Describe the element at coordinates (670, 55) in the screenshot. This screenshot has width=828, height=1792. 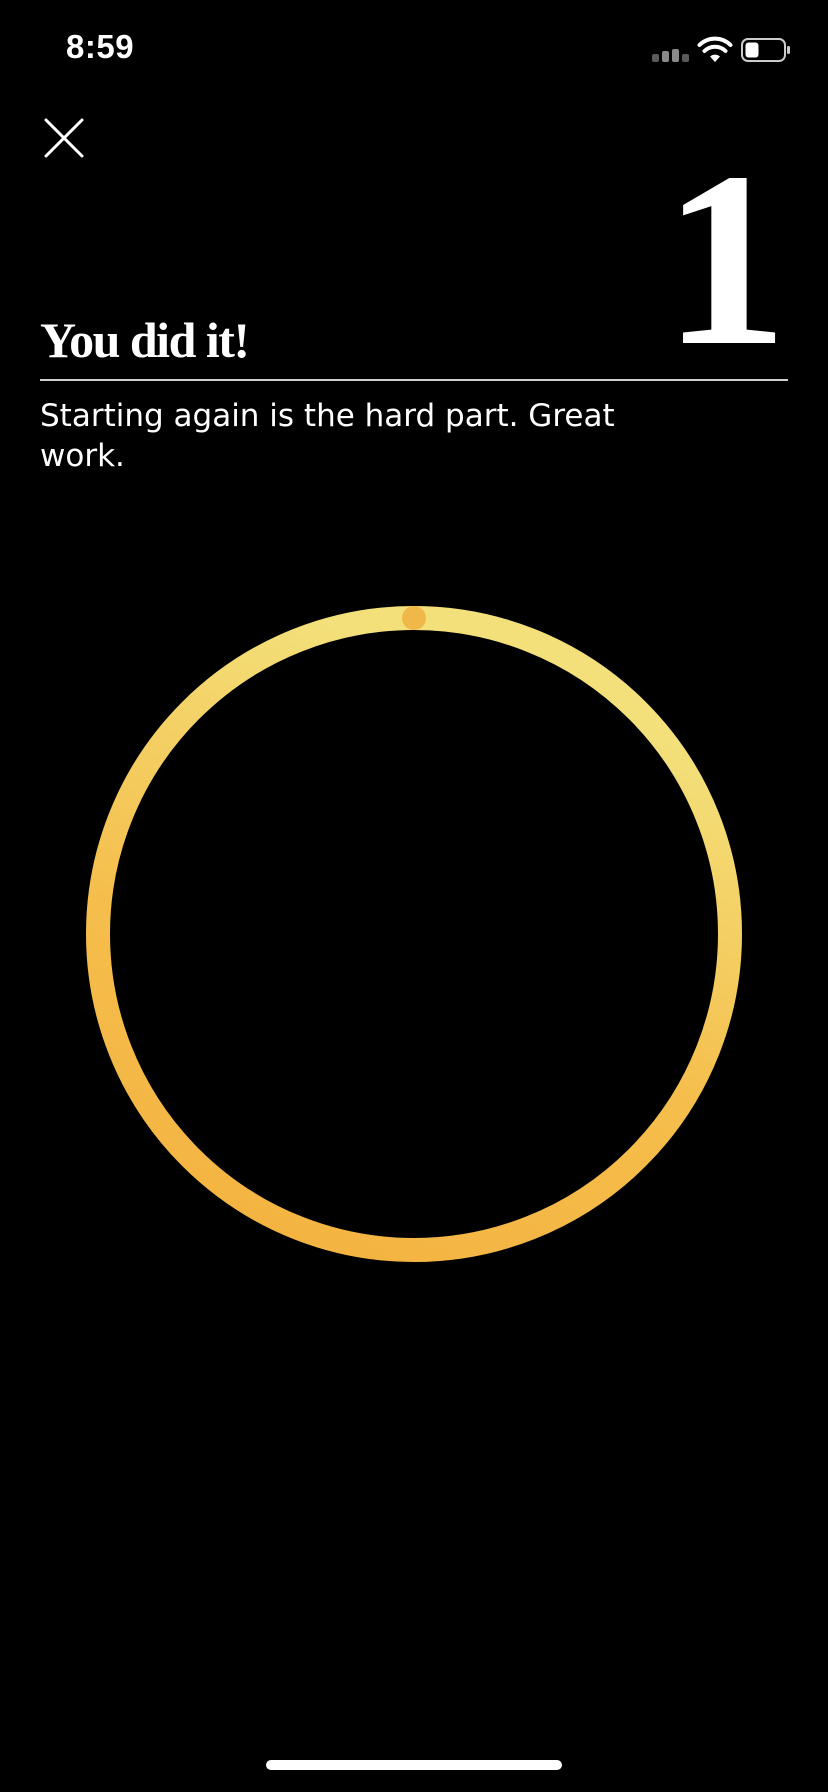
I see `signal-icon` at that location.